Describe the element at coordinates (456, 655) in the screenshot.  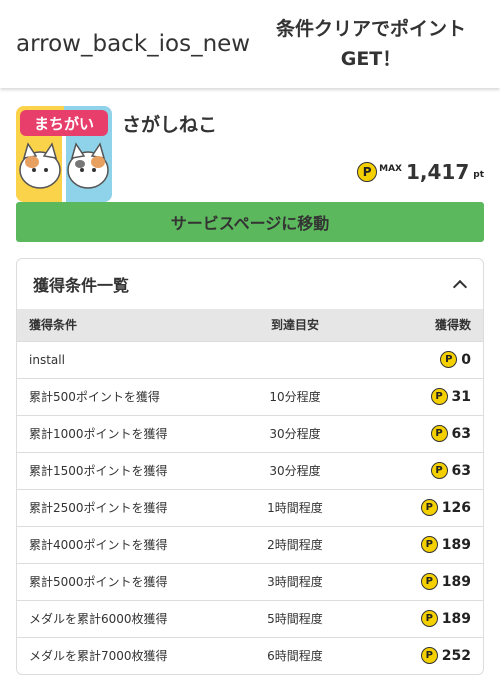
I see `points-value: 252` at that location.